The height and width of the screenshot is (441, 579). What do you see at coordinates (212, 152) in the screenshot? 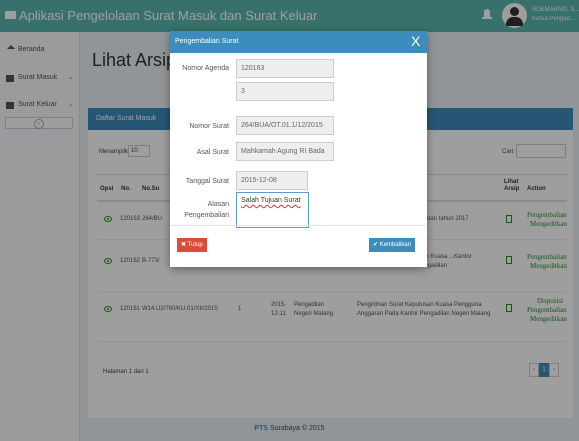
I see `asal-surat-label: Asal Surat` at bounding box center [212, 152].